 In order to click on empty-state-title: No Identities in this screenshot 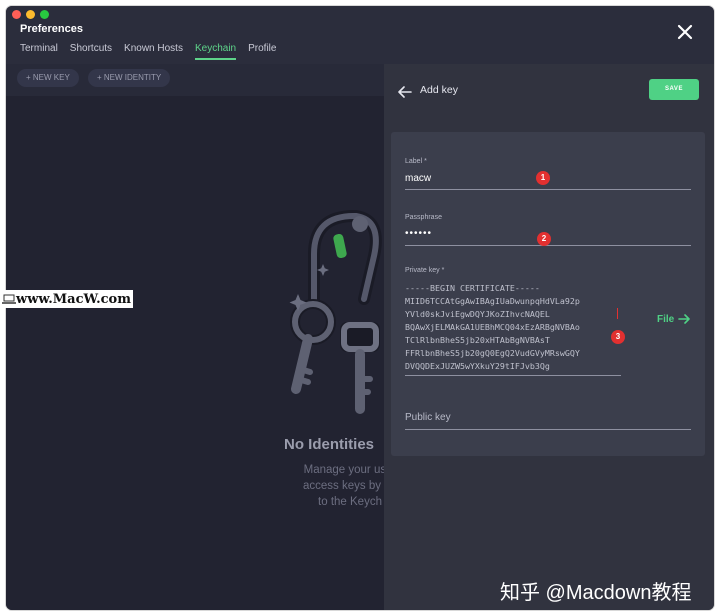, I will do `click(329, 444)`.